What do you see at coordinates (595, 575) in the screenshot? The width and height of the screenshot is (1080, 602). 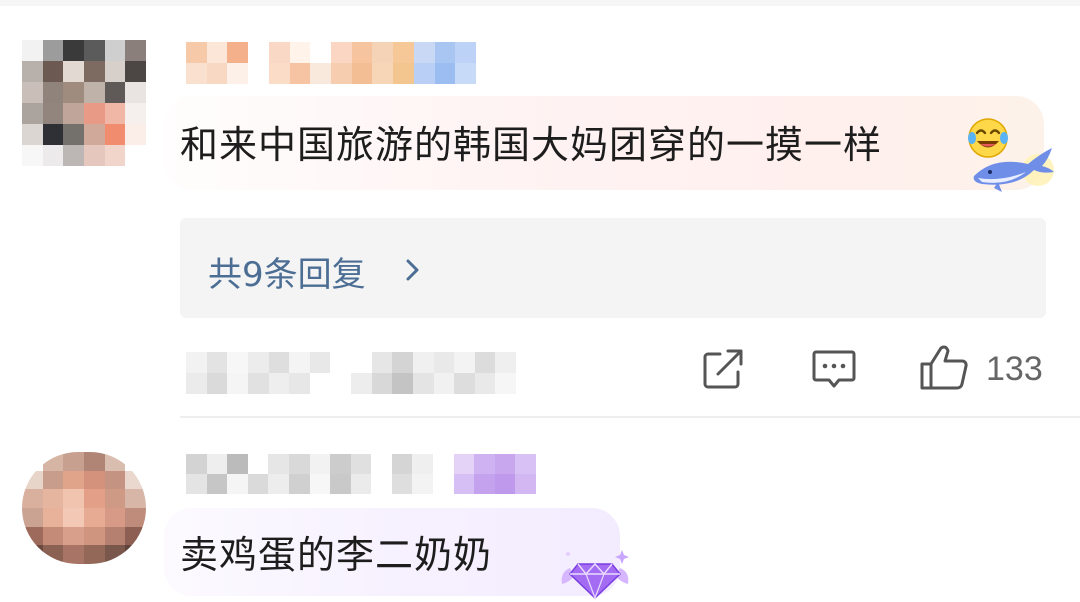 I see `gem-badge-icon` at bounding box center [595, 575].